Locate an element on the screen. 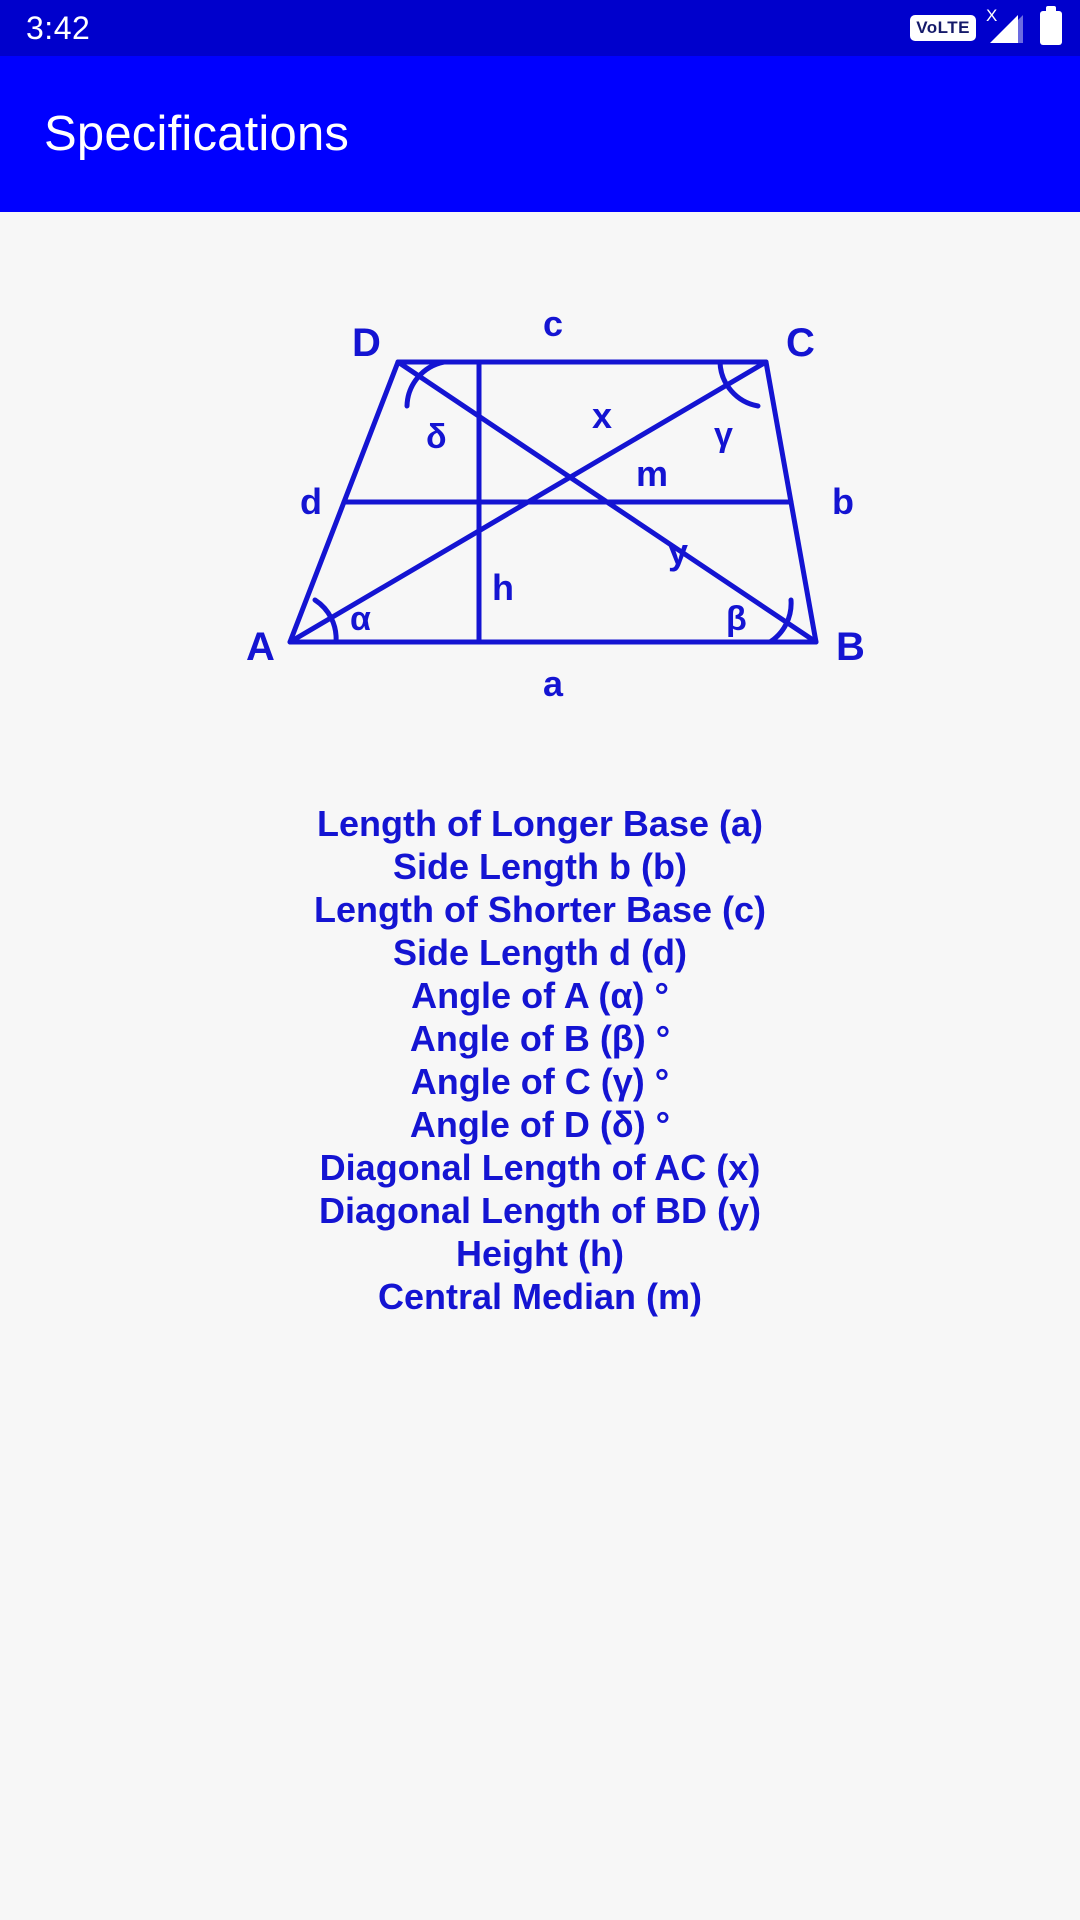  vertex-label-D: D is located at coordinates (366, 343).